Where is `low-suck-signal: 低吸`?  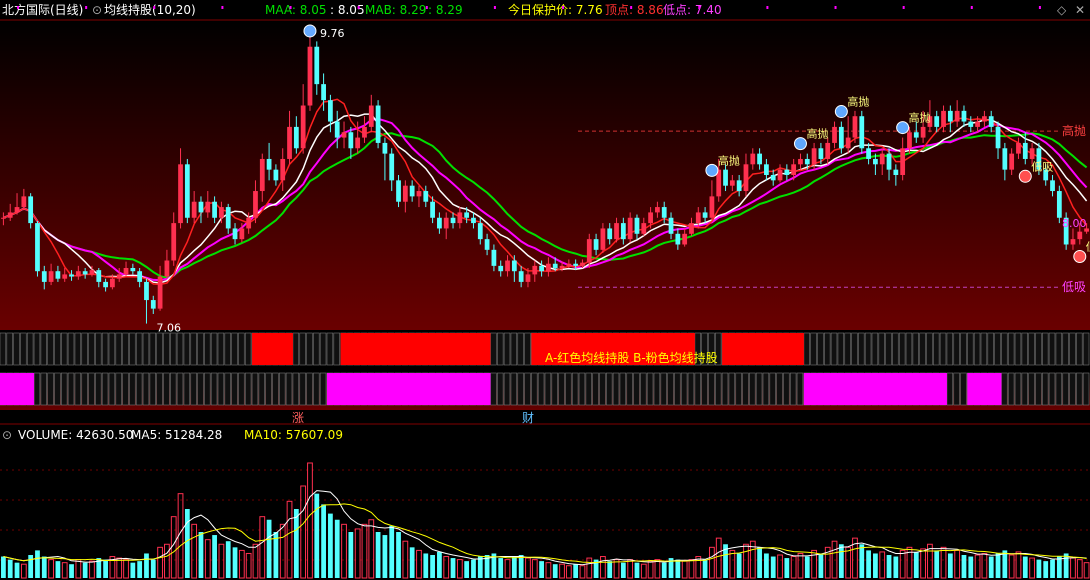
low-suck-signal: 低吸 is located at coordinates (1042, 166).